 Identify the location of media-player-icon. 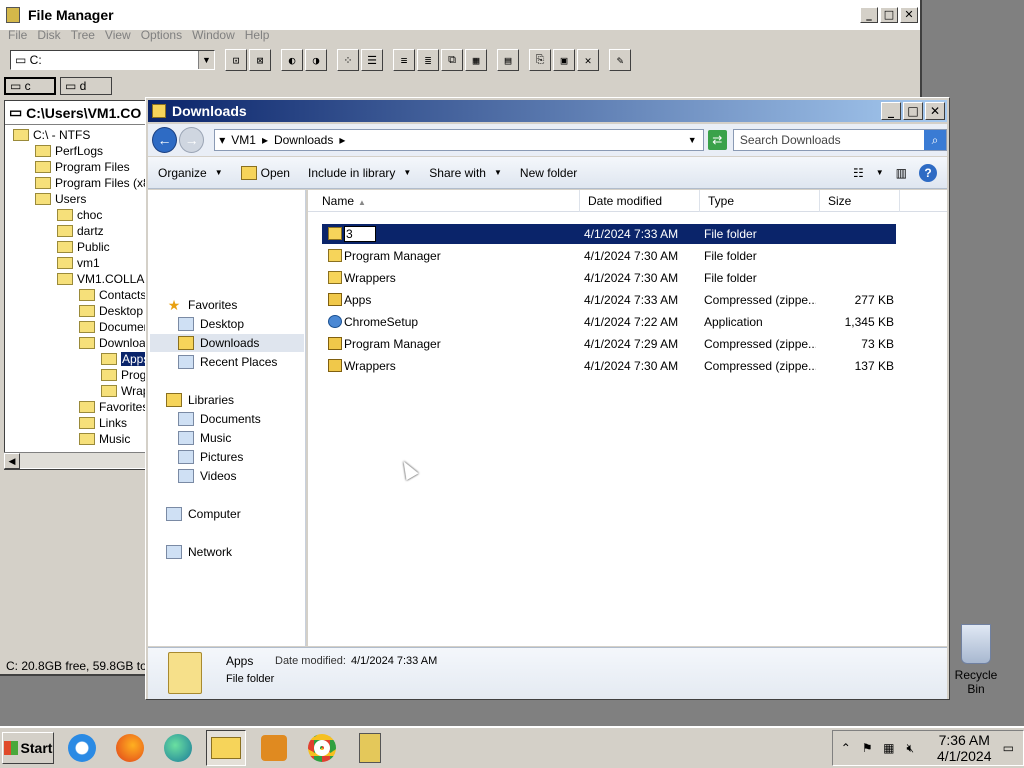
(274, 748).